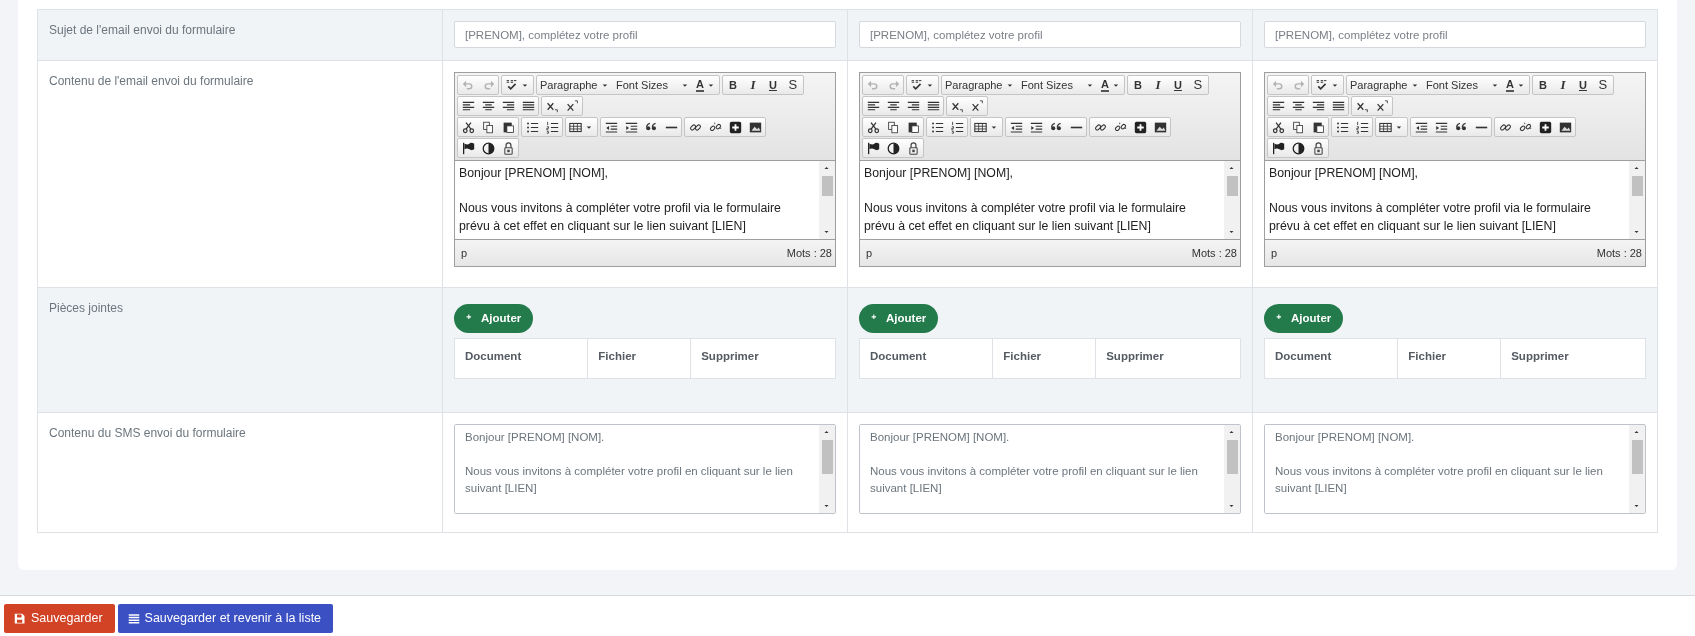 Image resolution: width=1695 pixels, height=636 pixels. What do you see at coordinates (225, 618) in the screenshot?
I see `save-button: Sauvegarder et revenir à la liste` at bounding box center [225, 618].